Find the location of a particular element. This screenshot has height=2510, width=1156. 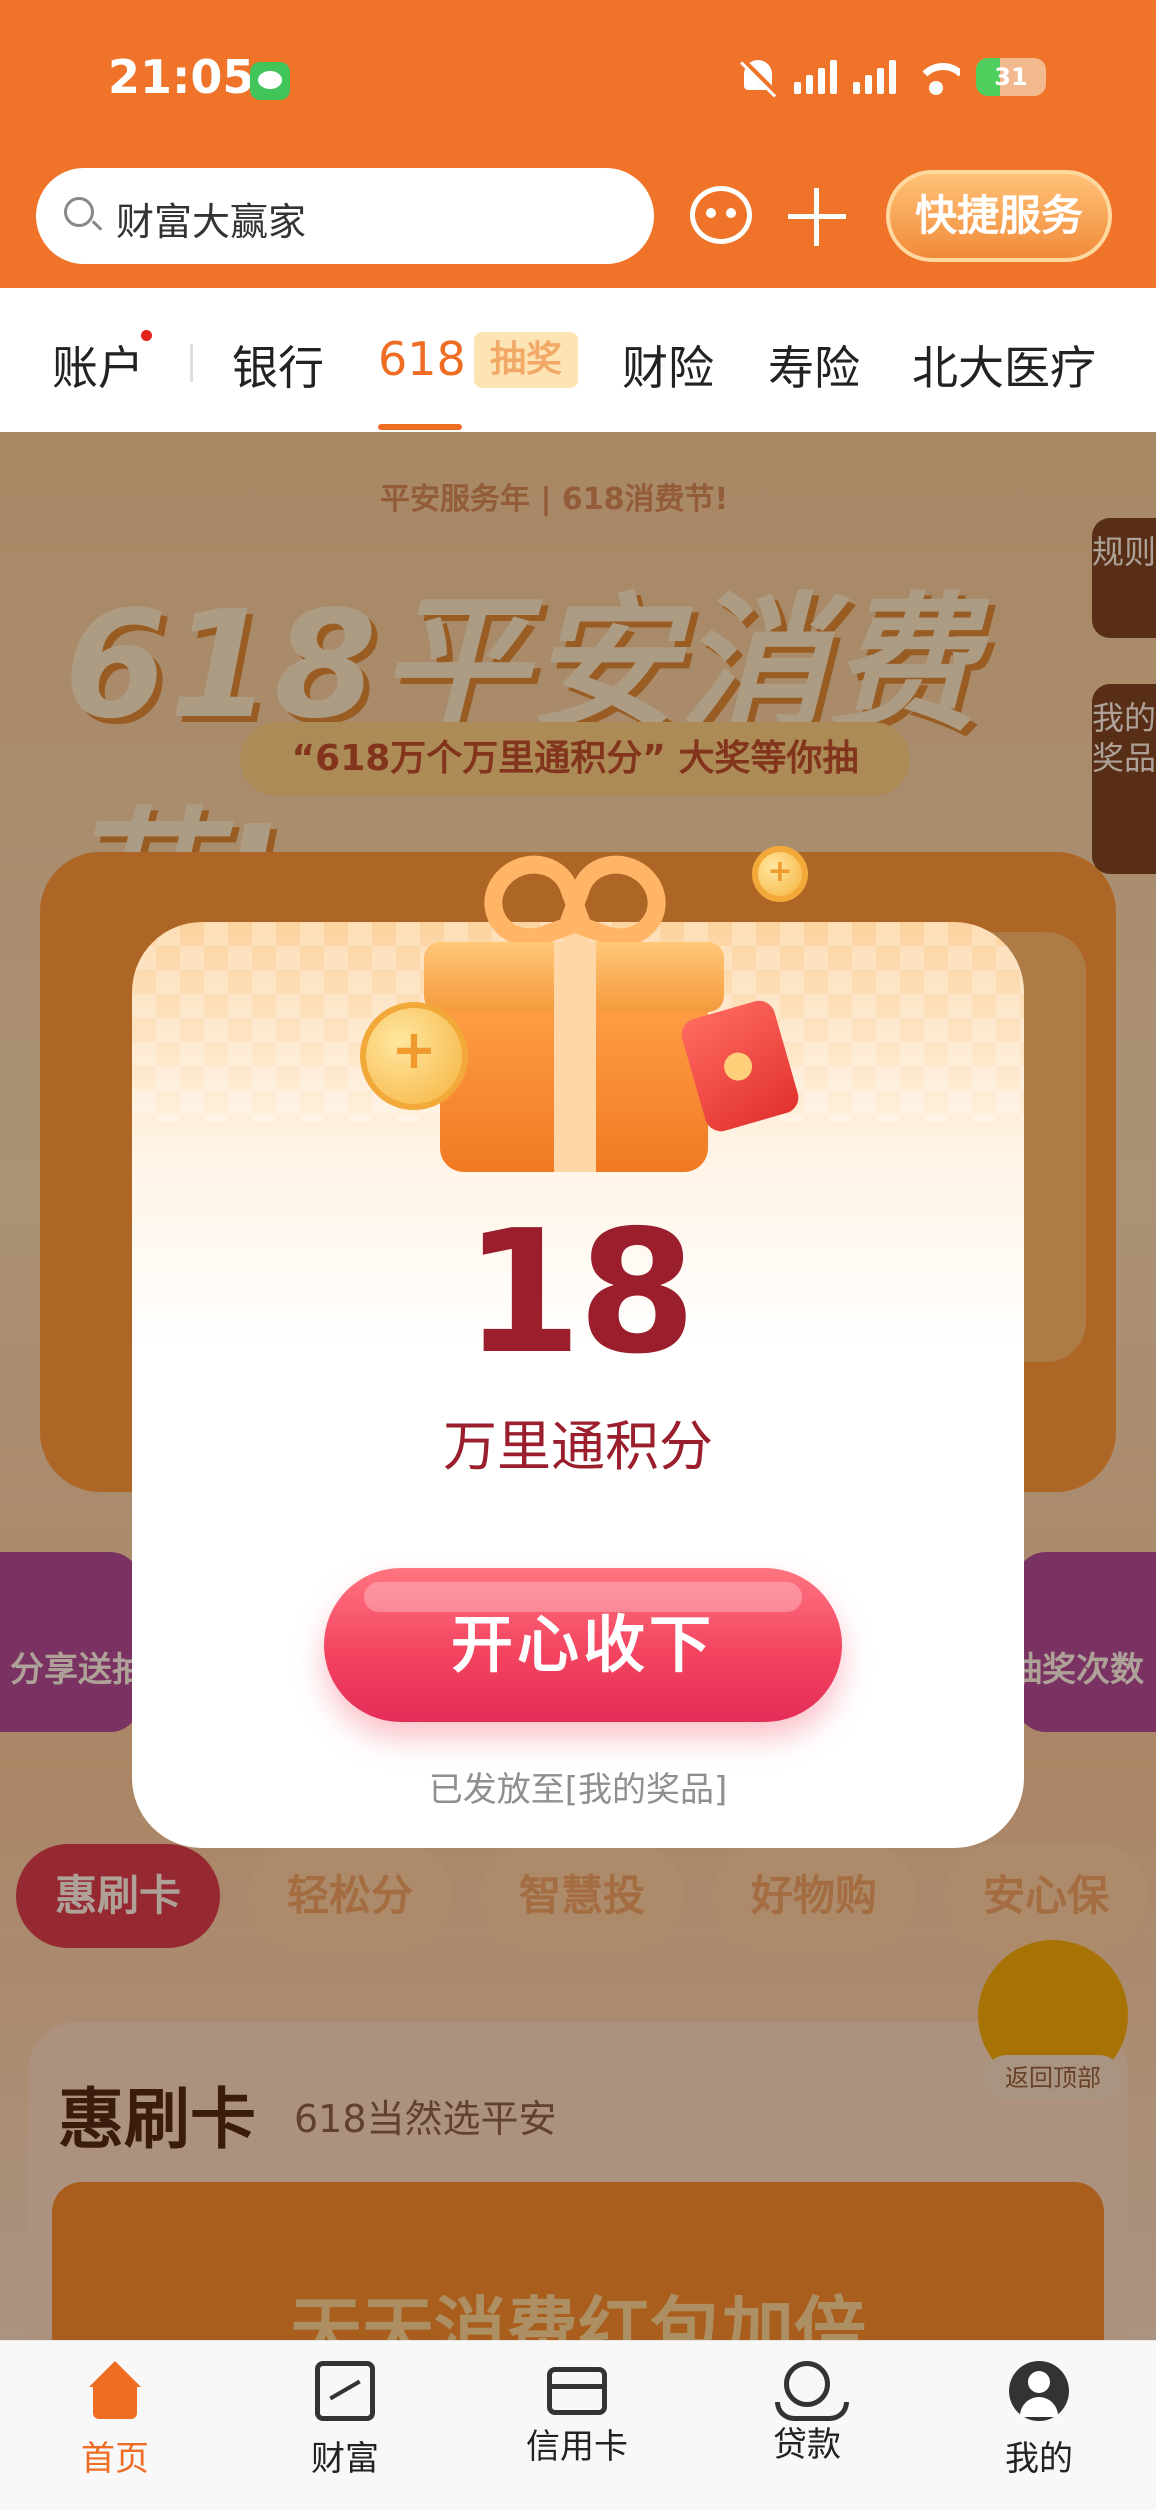

chat-icon is located at coordinates (721, 215).